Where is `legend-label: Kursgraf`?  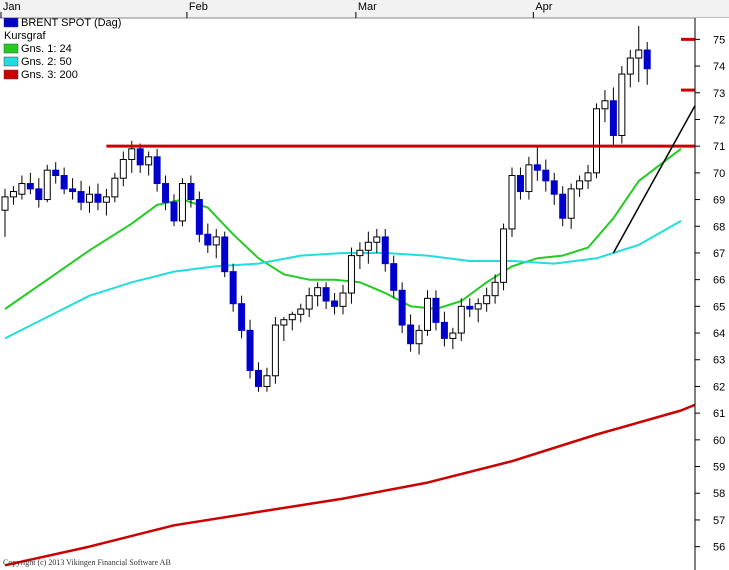
legend-label: Kursgraf is located at coordinates (25, 36).